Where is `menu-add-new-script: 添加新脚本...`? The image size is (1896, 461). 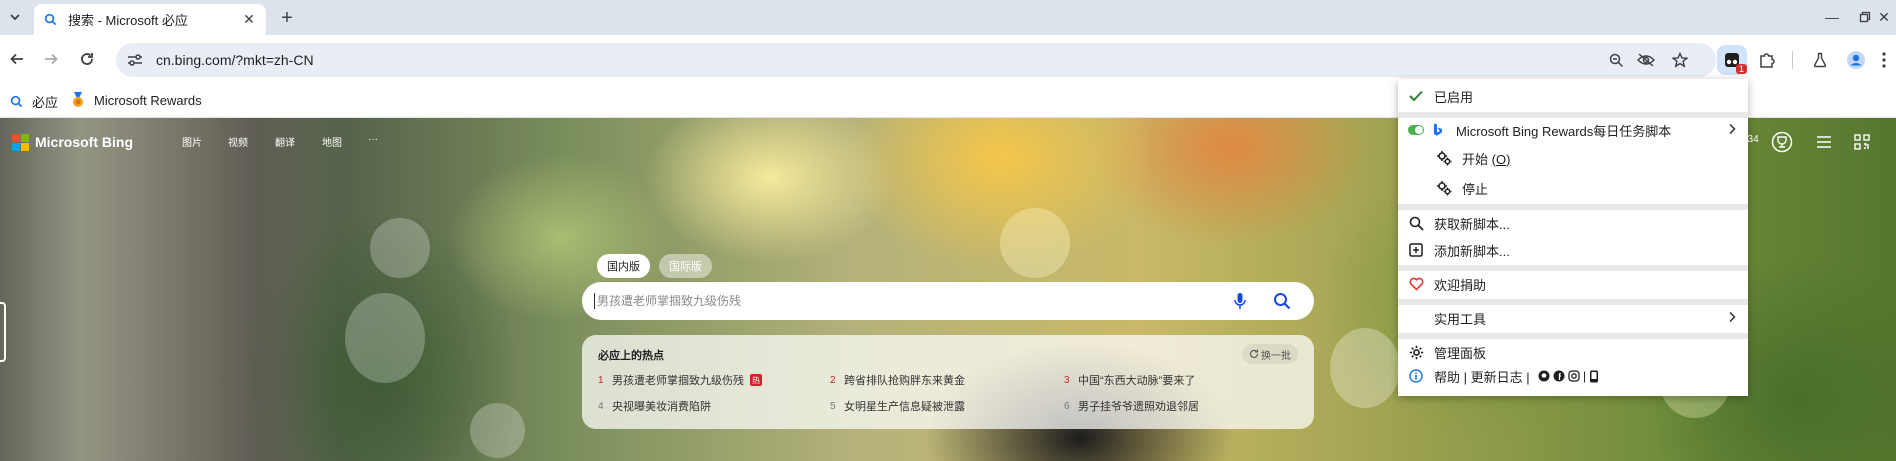
menu-add-new-script: 添加新脚本... is located at coordinates (1573, 250).